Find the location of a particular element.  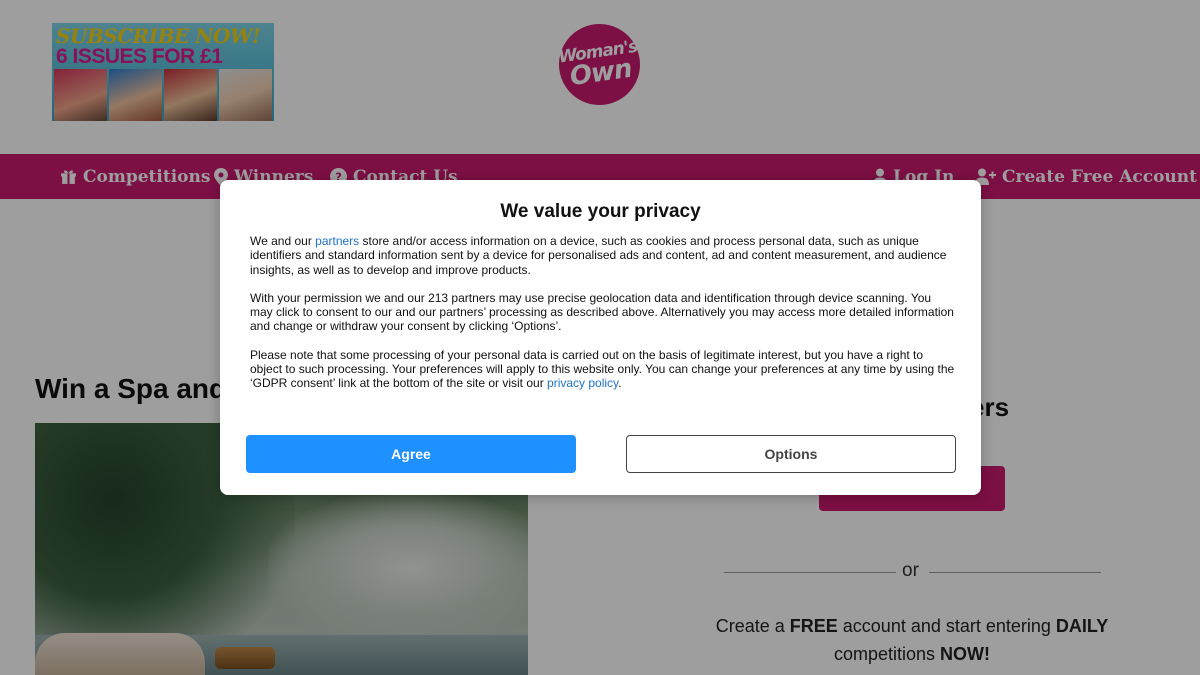

partners-link: partners is located at coordinates (337, 241).